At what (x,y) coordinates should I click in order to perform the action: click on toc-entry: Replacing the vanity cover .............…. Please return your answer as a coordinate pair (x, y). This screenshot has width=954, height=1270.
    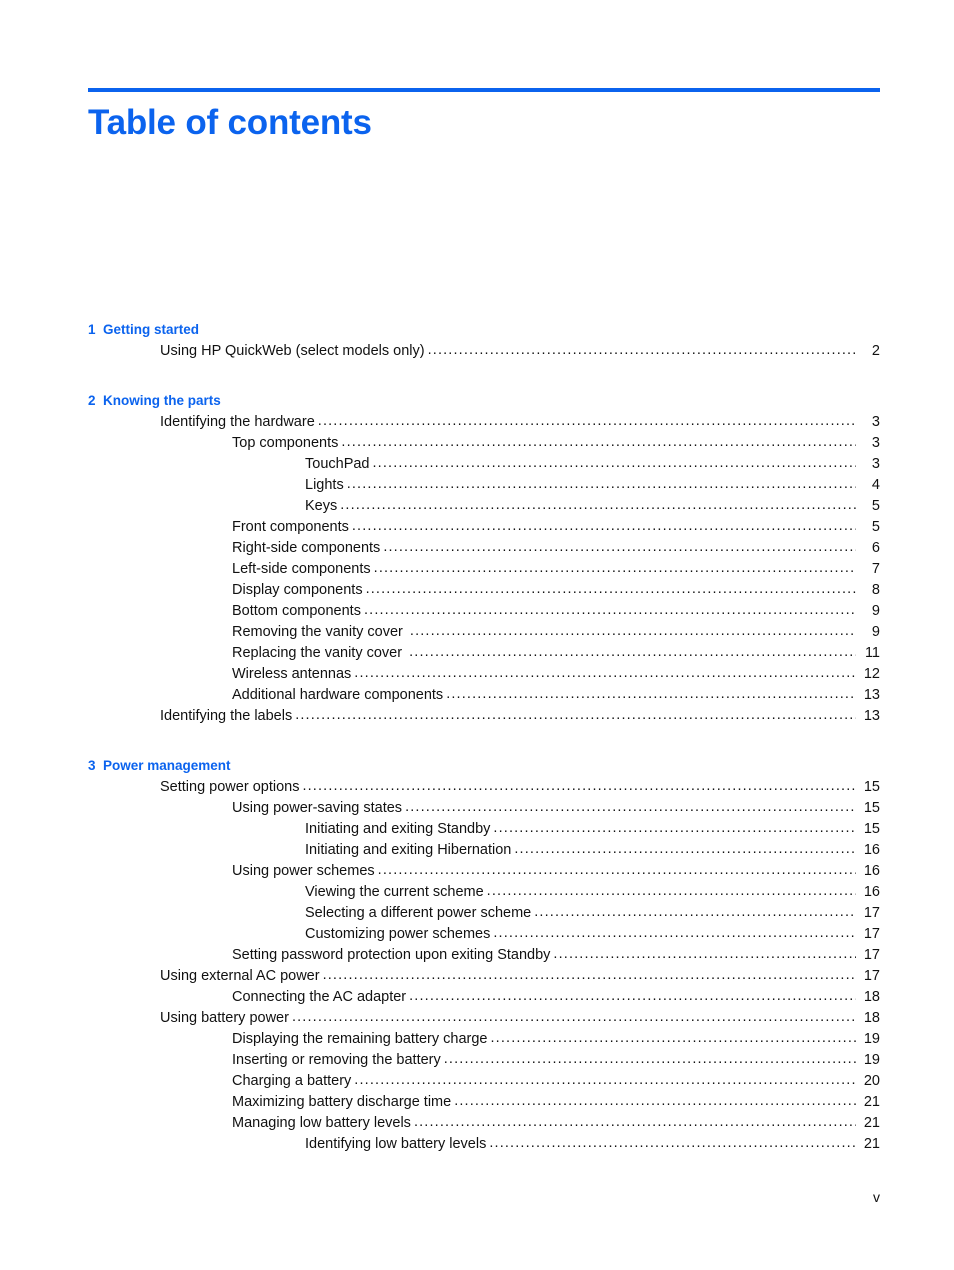
    Looking at the image, I should click on (484, 653).